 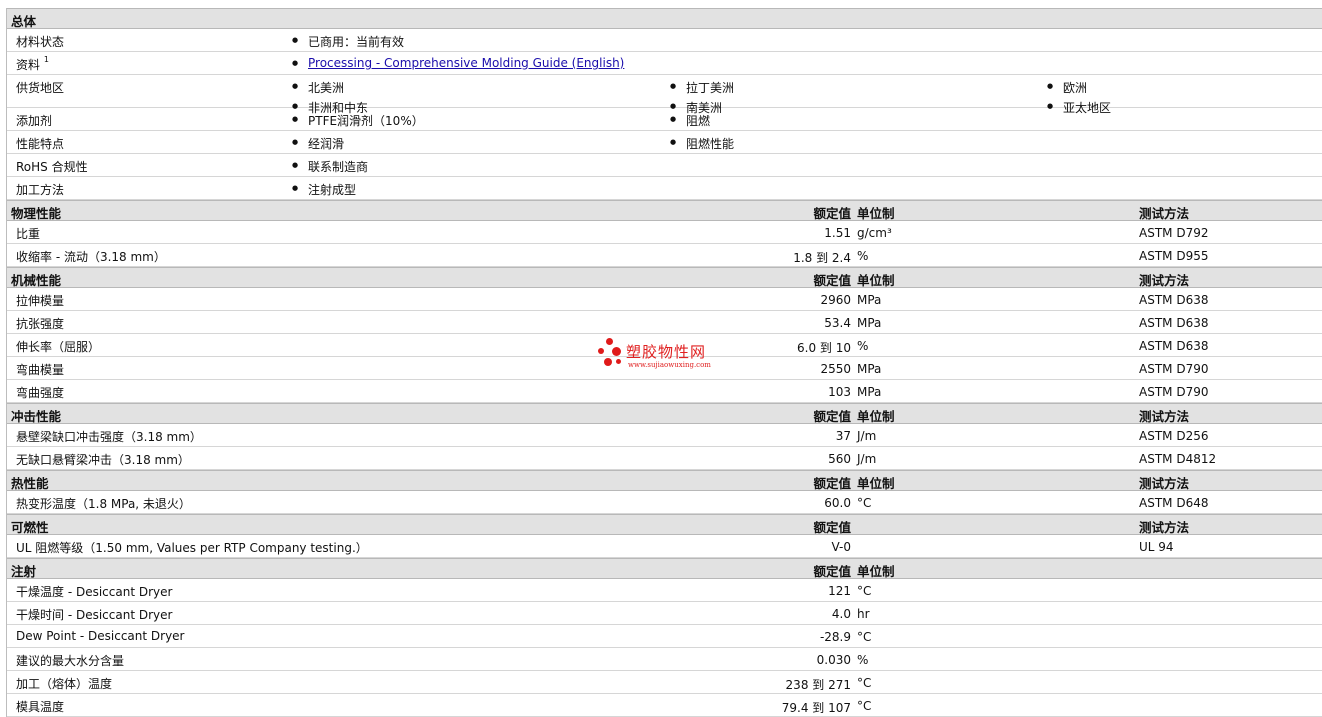 I want to click on section-impact-header: 冲击性能 额定值 单位制 测试方法, so click(x=664, y=413).